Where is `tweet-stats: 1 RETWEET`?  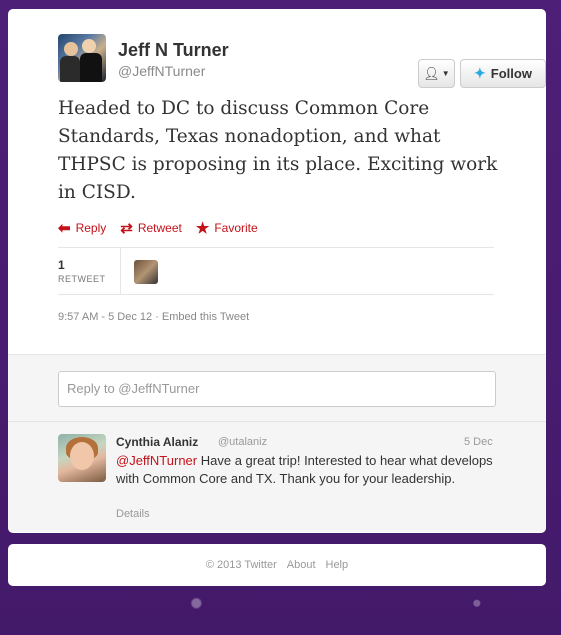 tweet-stats: 1 RETWEET is located at coordinates (276, 271).